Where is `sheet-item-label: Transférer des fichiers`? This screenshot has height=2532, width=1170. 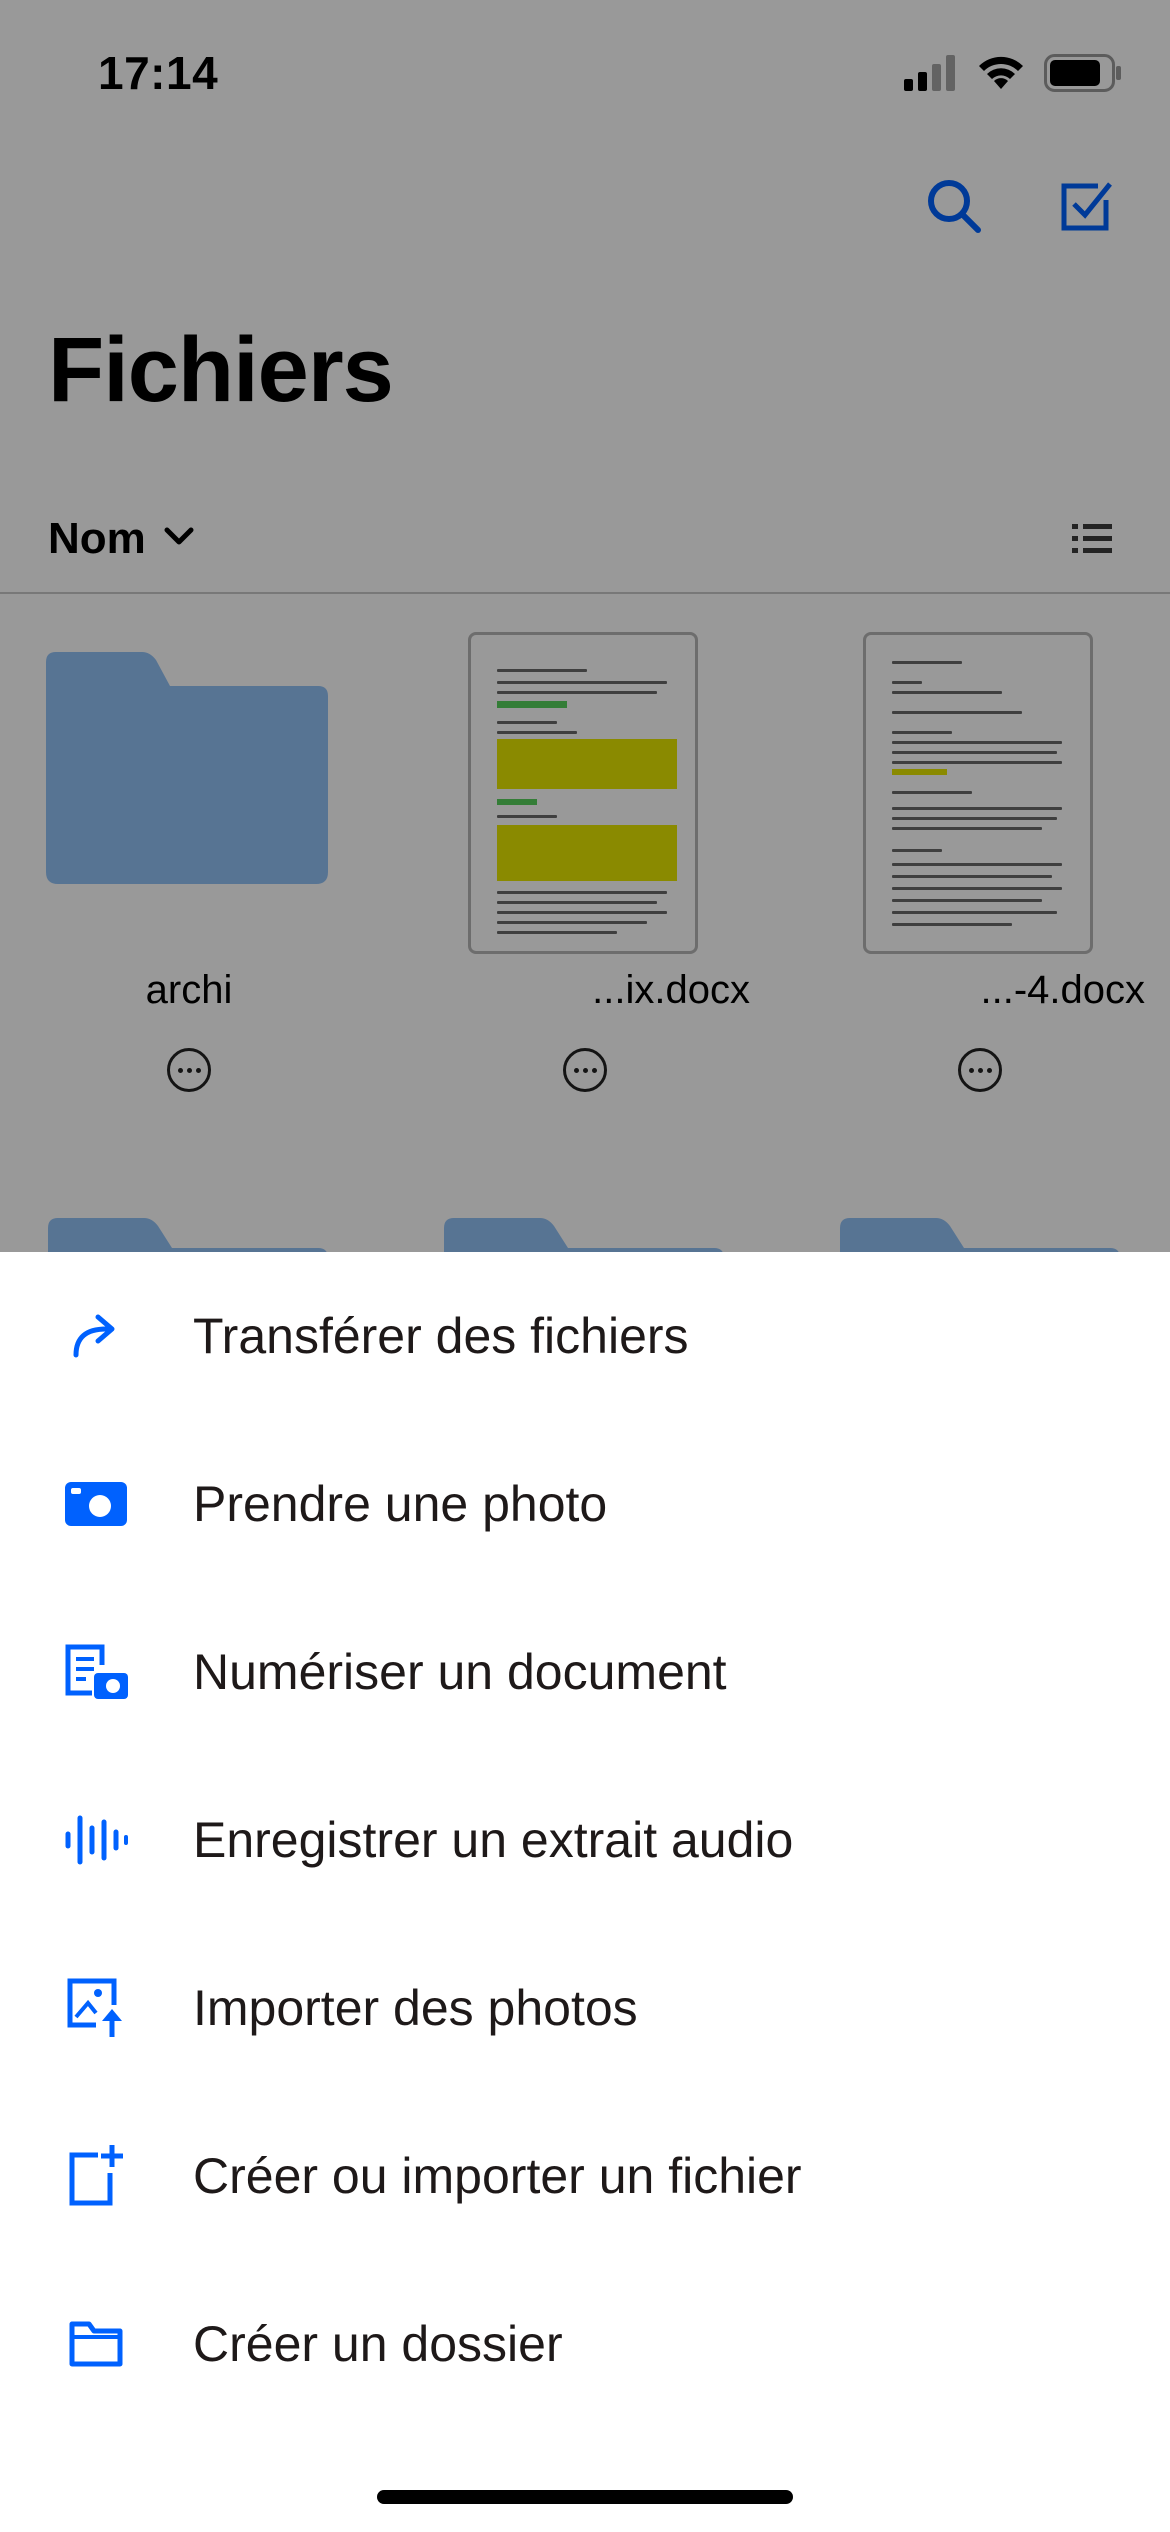 sheet-item-label: Transférer des fichiers is located at coordinates (441, 1336).